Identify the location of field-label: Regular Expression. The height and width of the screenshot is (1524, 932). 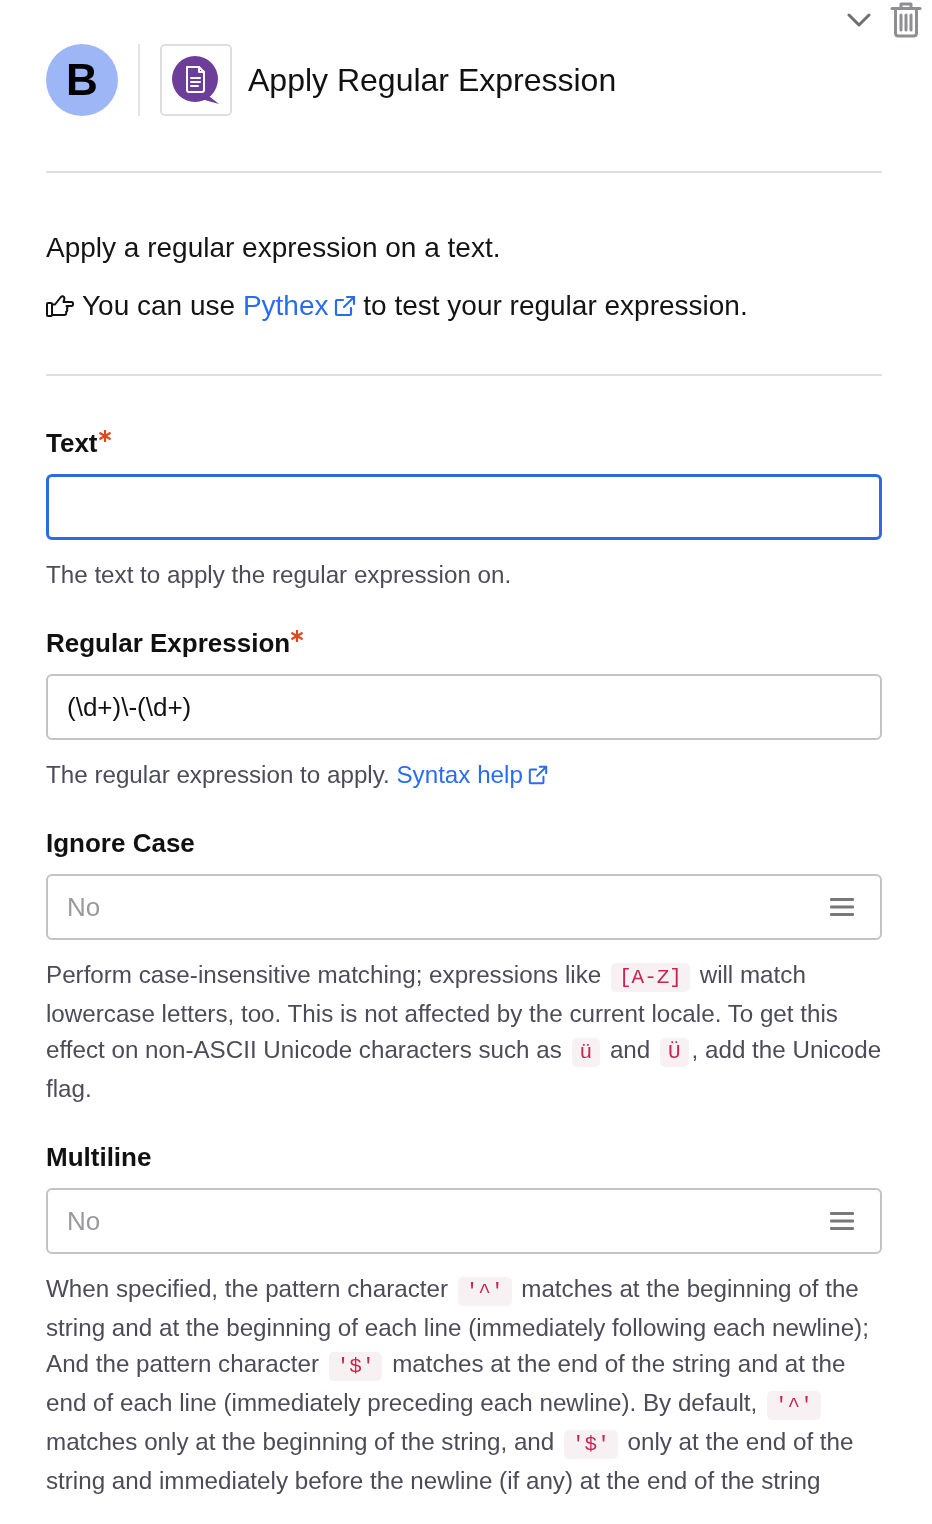
(168, 643).